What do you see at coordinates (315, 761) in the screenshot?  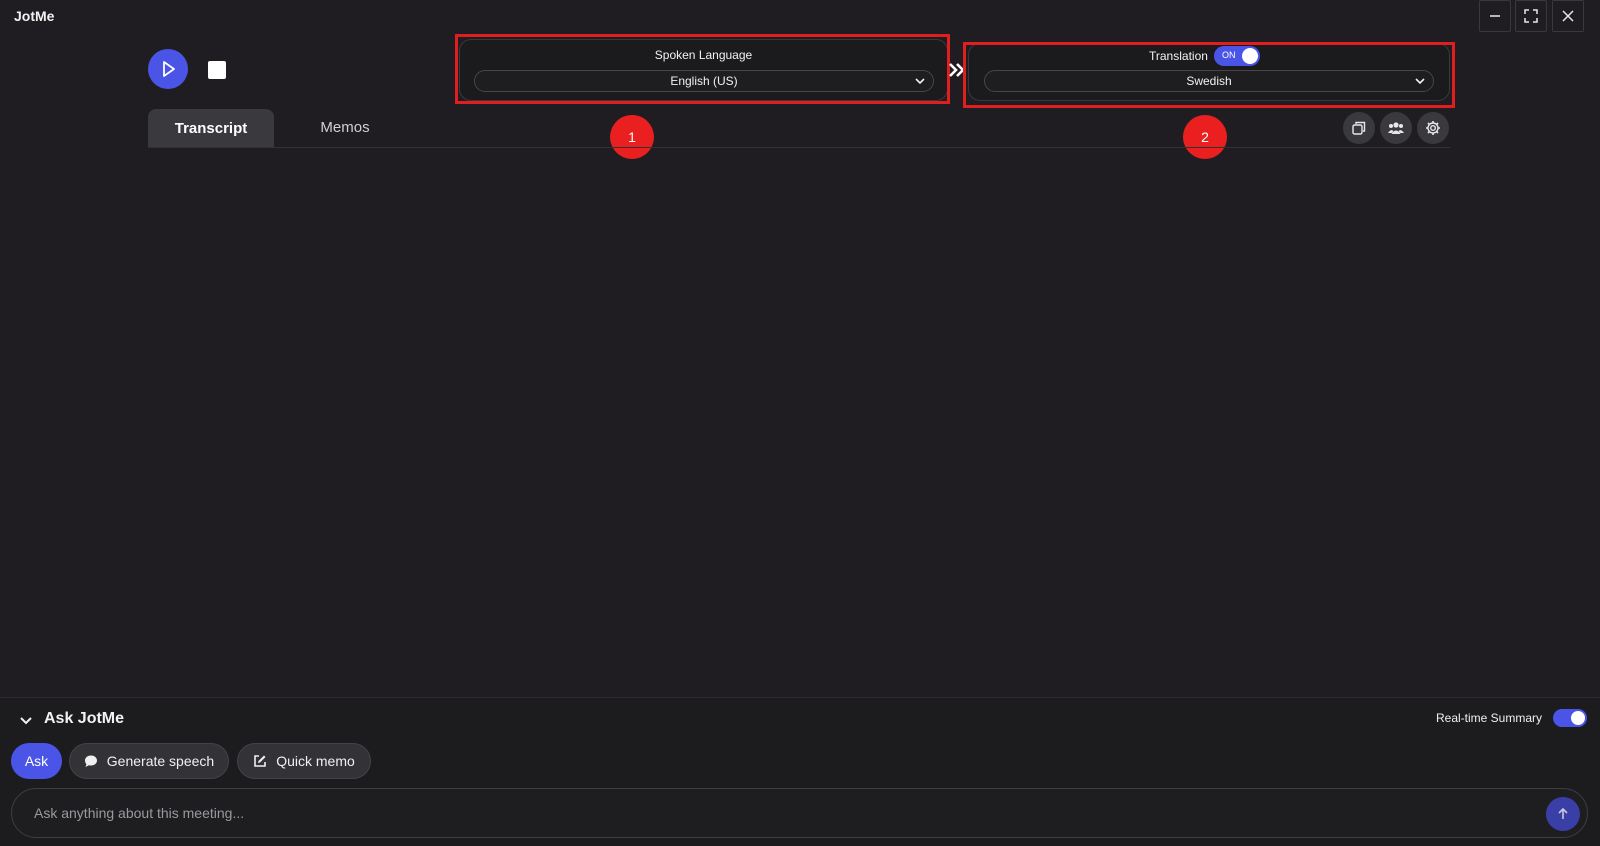 I see `quick-memo-label: Quick memo` at bounding box center [315, 761].